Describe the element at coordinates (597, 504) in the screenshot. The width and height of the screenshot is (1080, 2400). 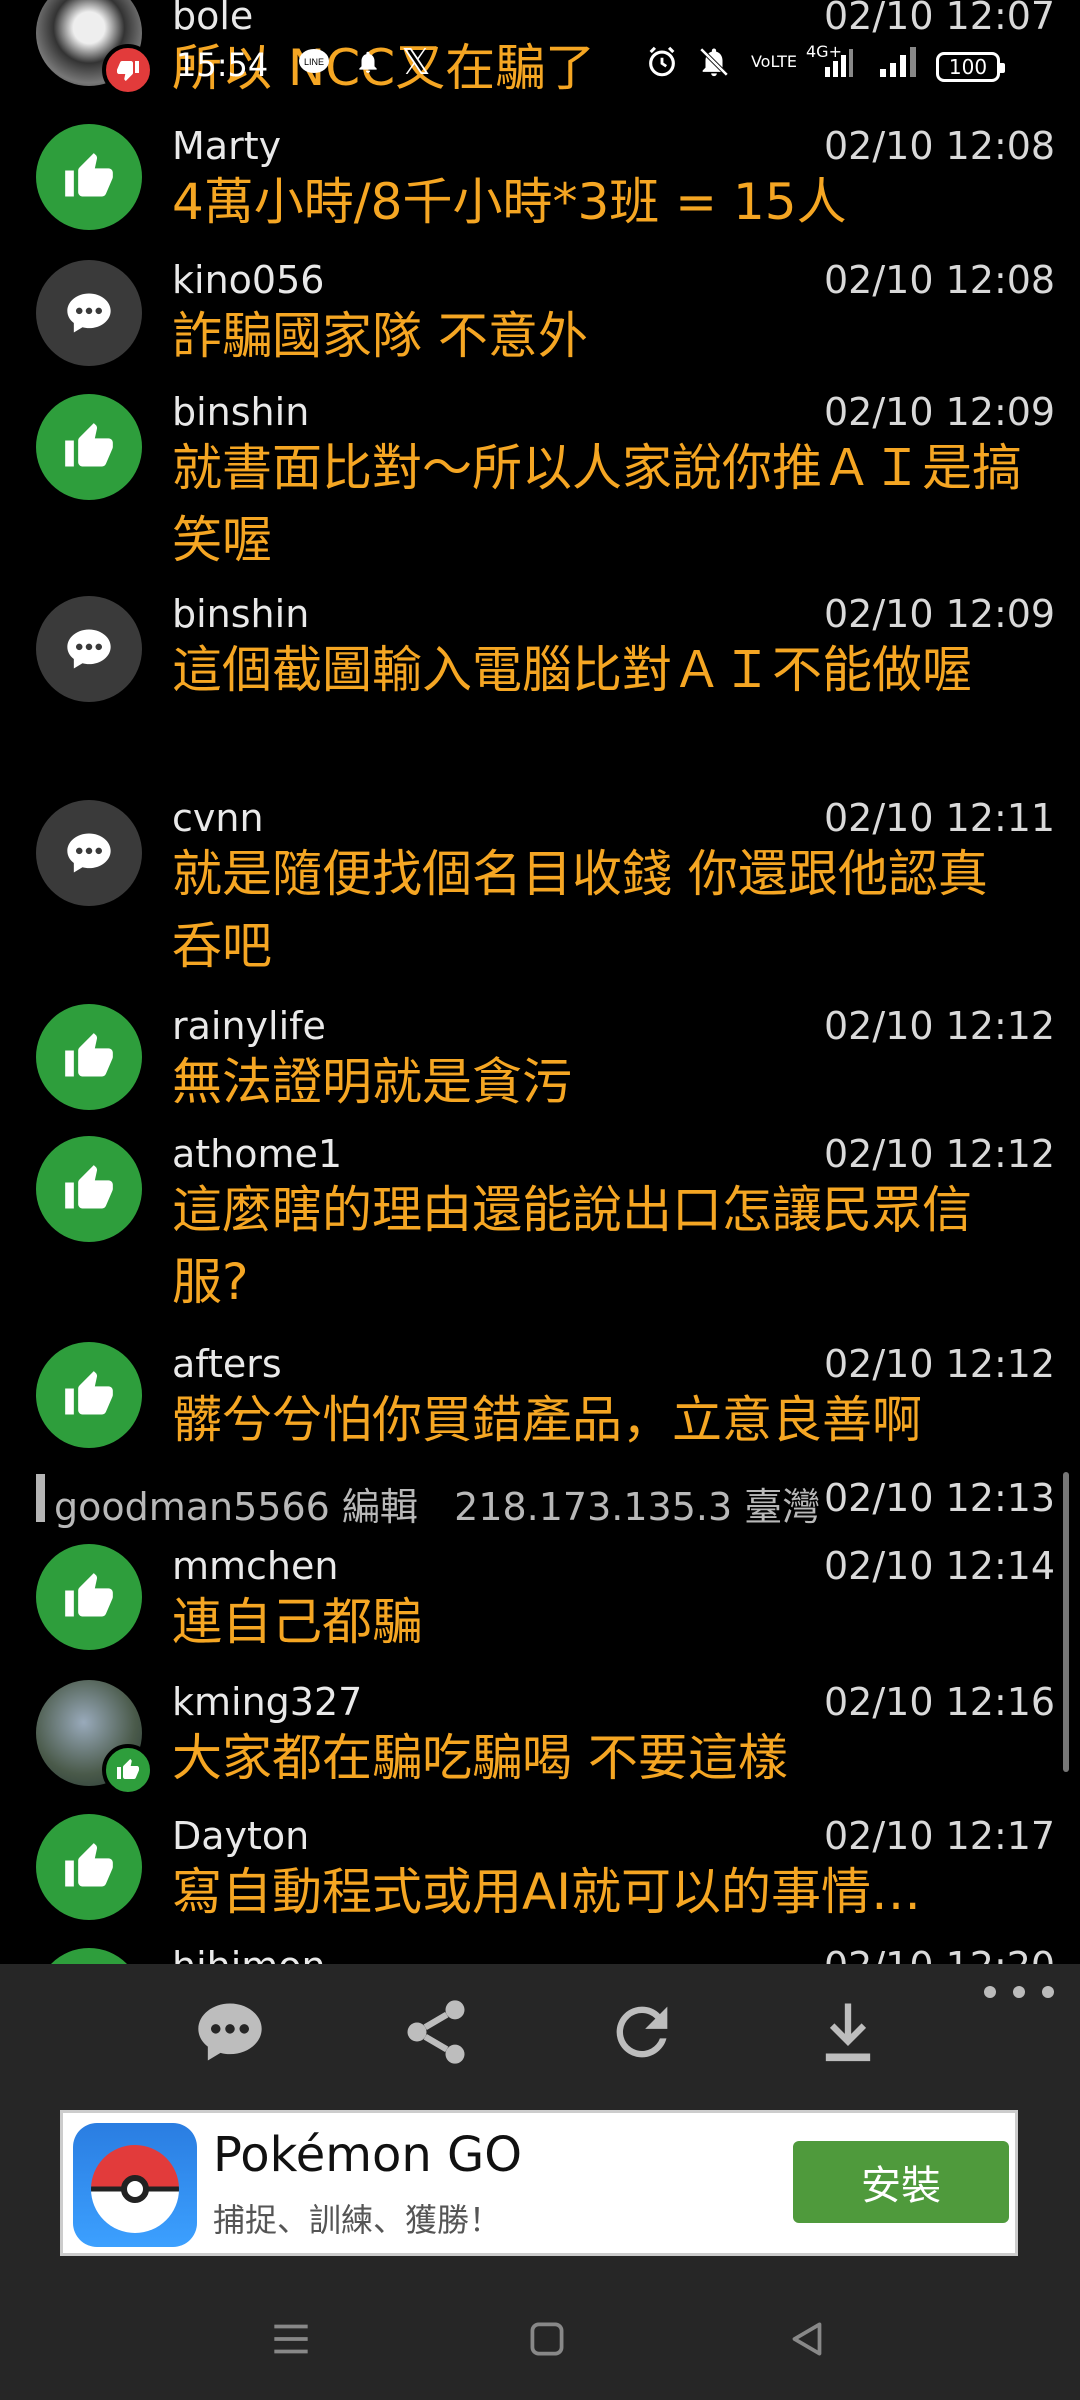
I see `comment-text: 就書面比對～所以人家說你推ＡＩ是搞笑喔` at that location.